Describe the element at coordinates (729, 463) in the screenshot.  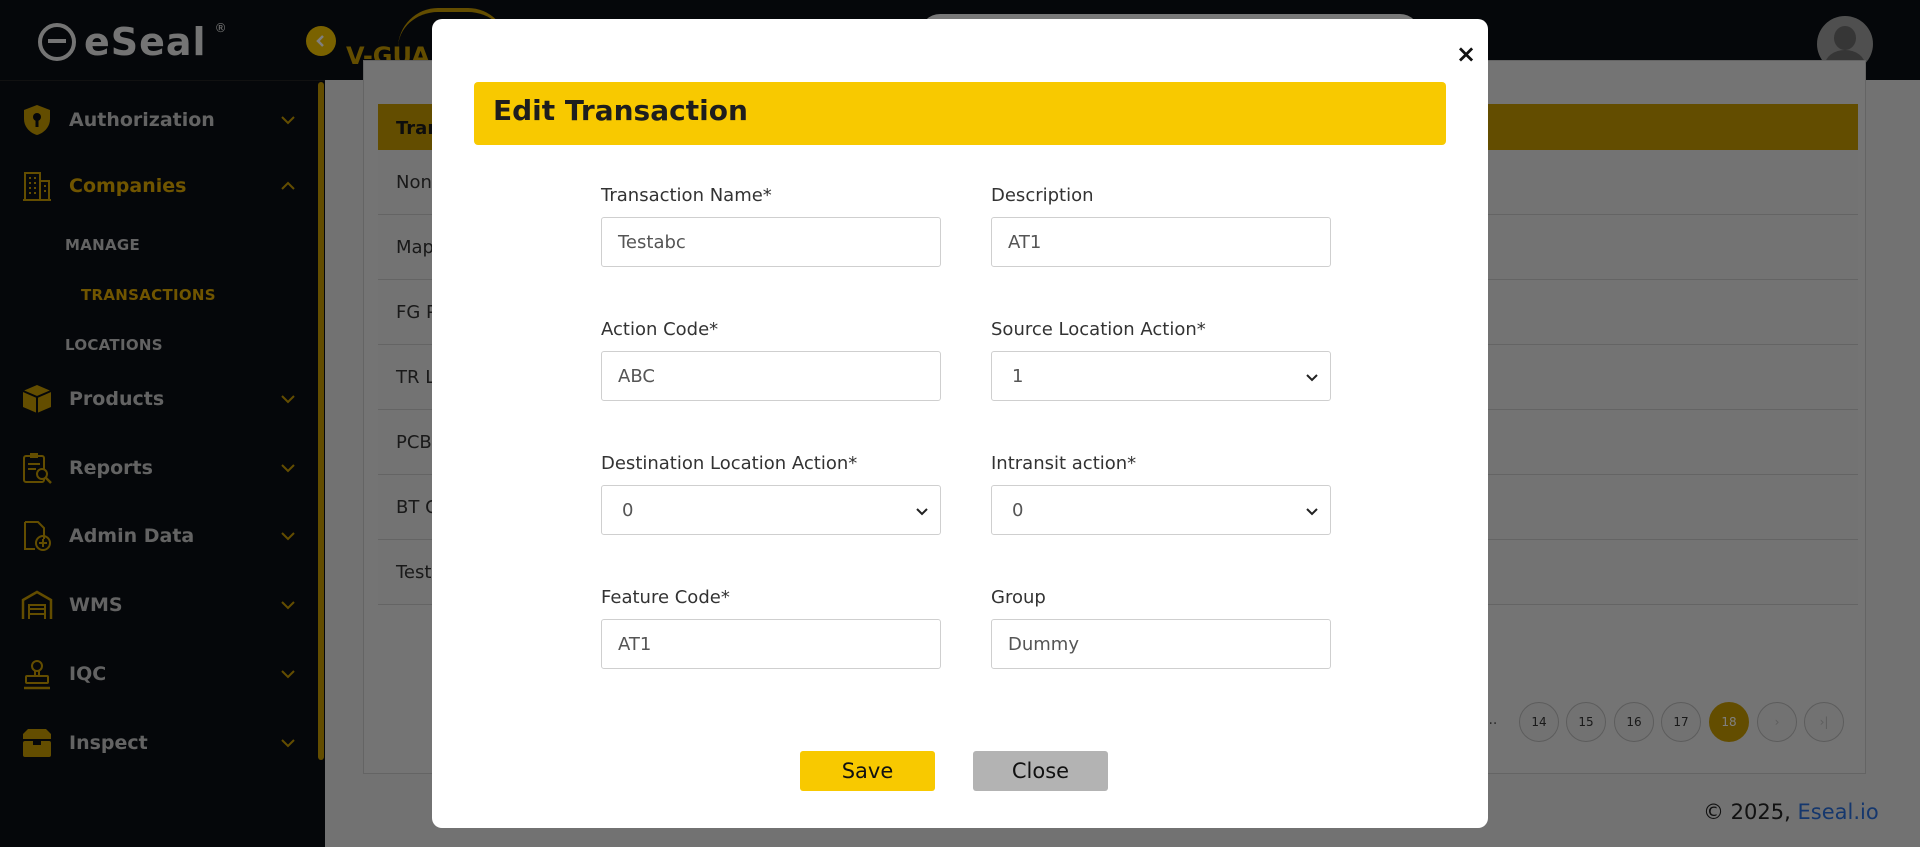
I see `destination-location-action-label: Destination Location Action*` at that location.